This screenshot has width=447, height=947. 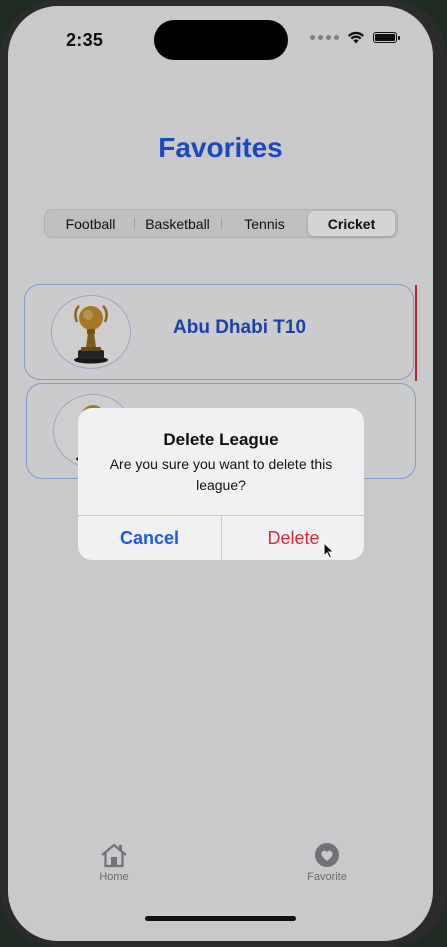 I want to click on alert-title: Delete League, so click(x=221, y=439).